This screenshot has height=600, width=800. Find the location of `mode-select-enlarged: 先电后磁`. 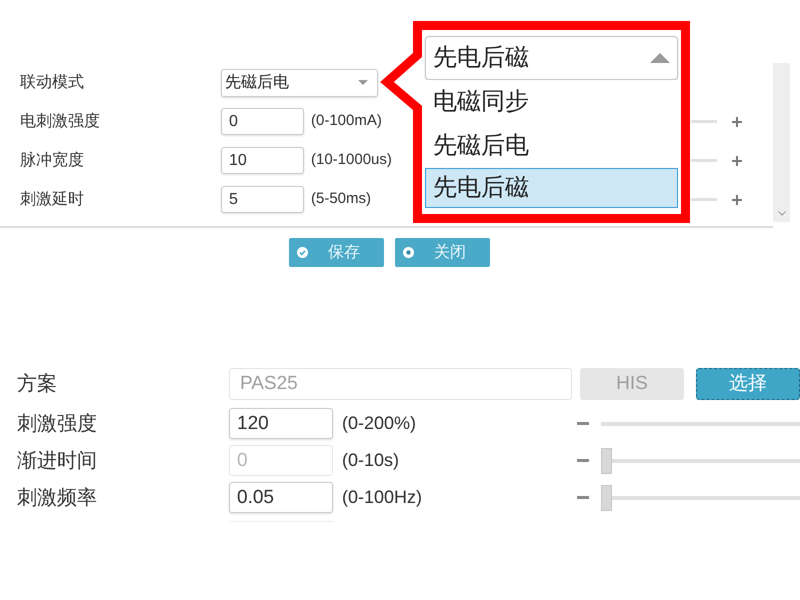

mode-select-enlarged: 先电后磁 is located at coordinates (551, 58).